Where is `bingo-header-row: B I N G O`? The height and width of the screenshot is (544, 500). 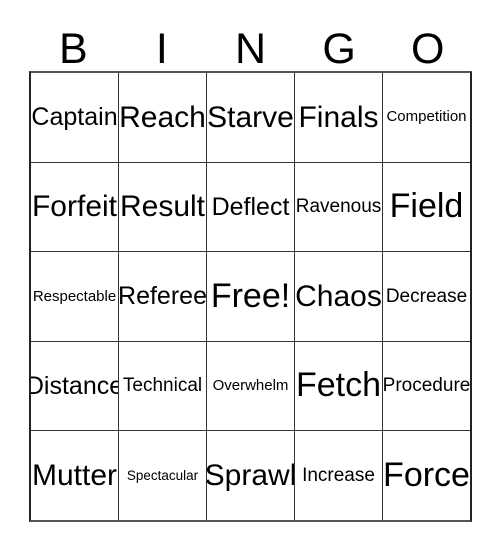
bingo-header-row: B I N G O is located at coordinates (250, 44).